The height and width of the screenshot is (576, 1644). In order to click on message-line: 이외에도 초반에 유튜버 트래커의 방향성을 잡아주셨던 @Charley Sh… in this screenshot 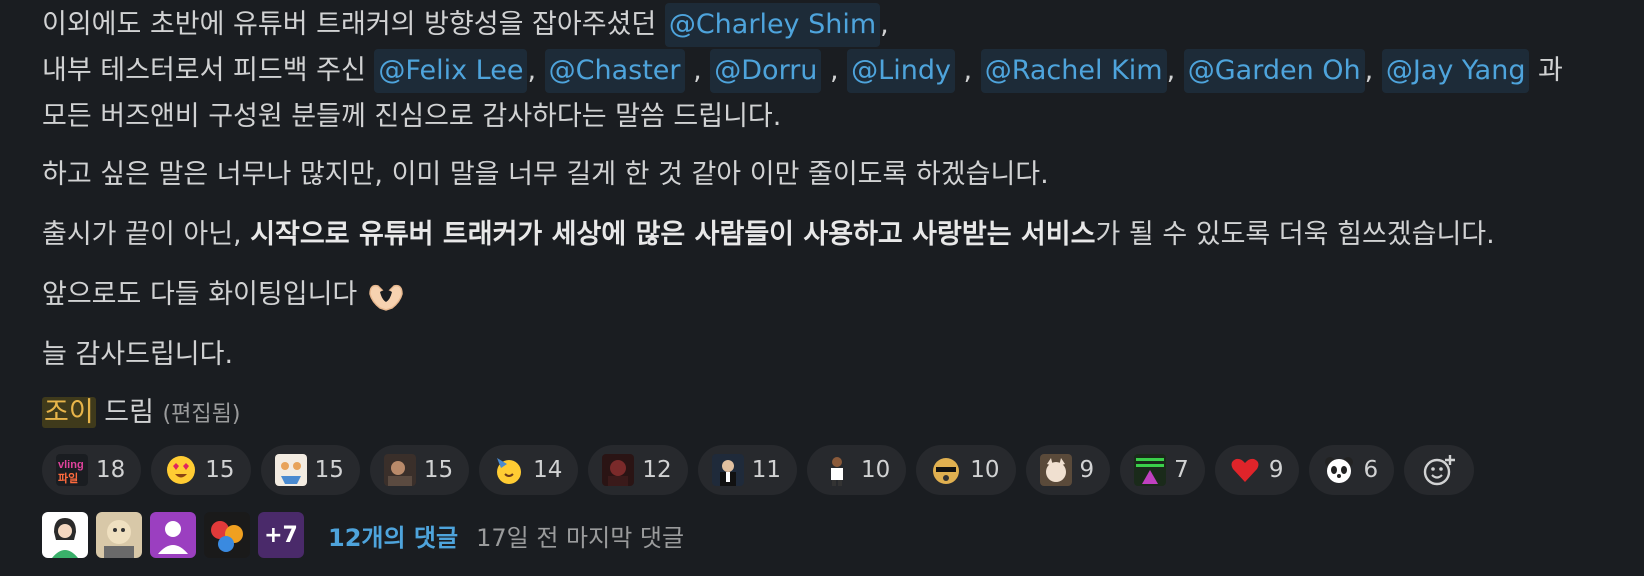, I will do `click(465, 25)`.